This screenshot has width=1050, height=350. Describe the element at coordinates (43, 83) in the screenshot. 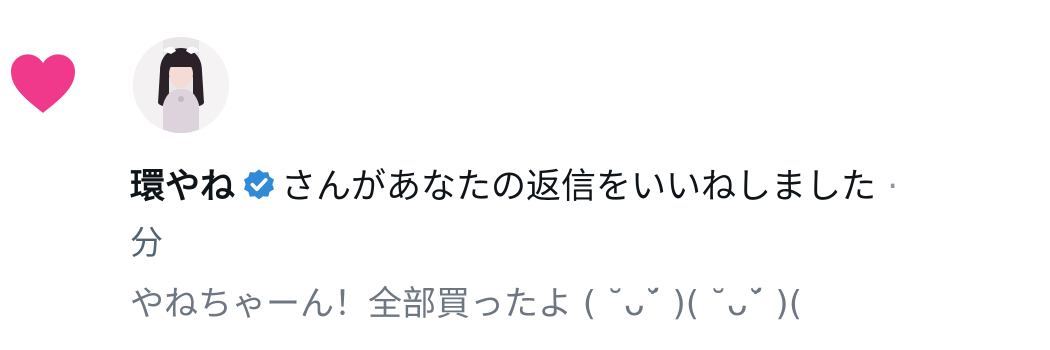

I see `heart-icon` at that location.